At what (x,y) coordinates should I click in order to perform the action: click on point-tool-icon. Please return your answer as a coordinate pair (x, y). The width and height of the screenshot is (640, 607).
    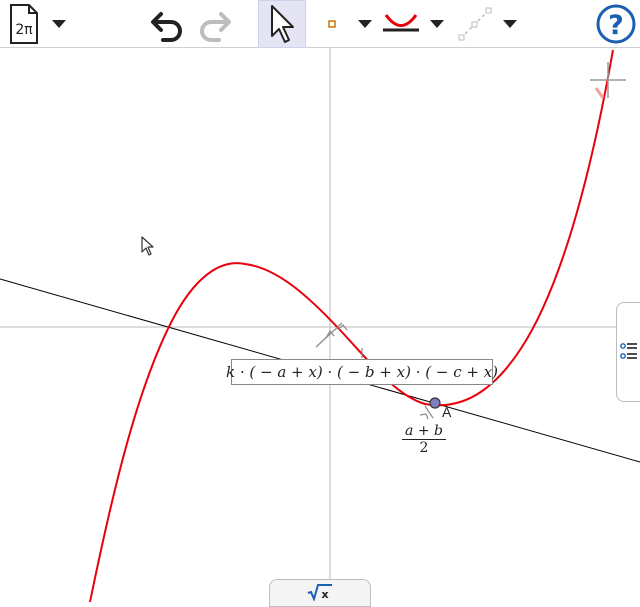
    Looking at the image, I should click on (332, 24).